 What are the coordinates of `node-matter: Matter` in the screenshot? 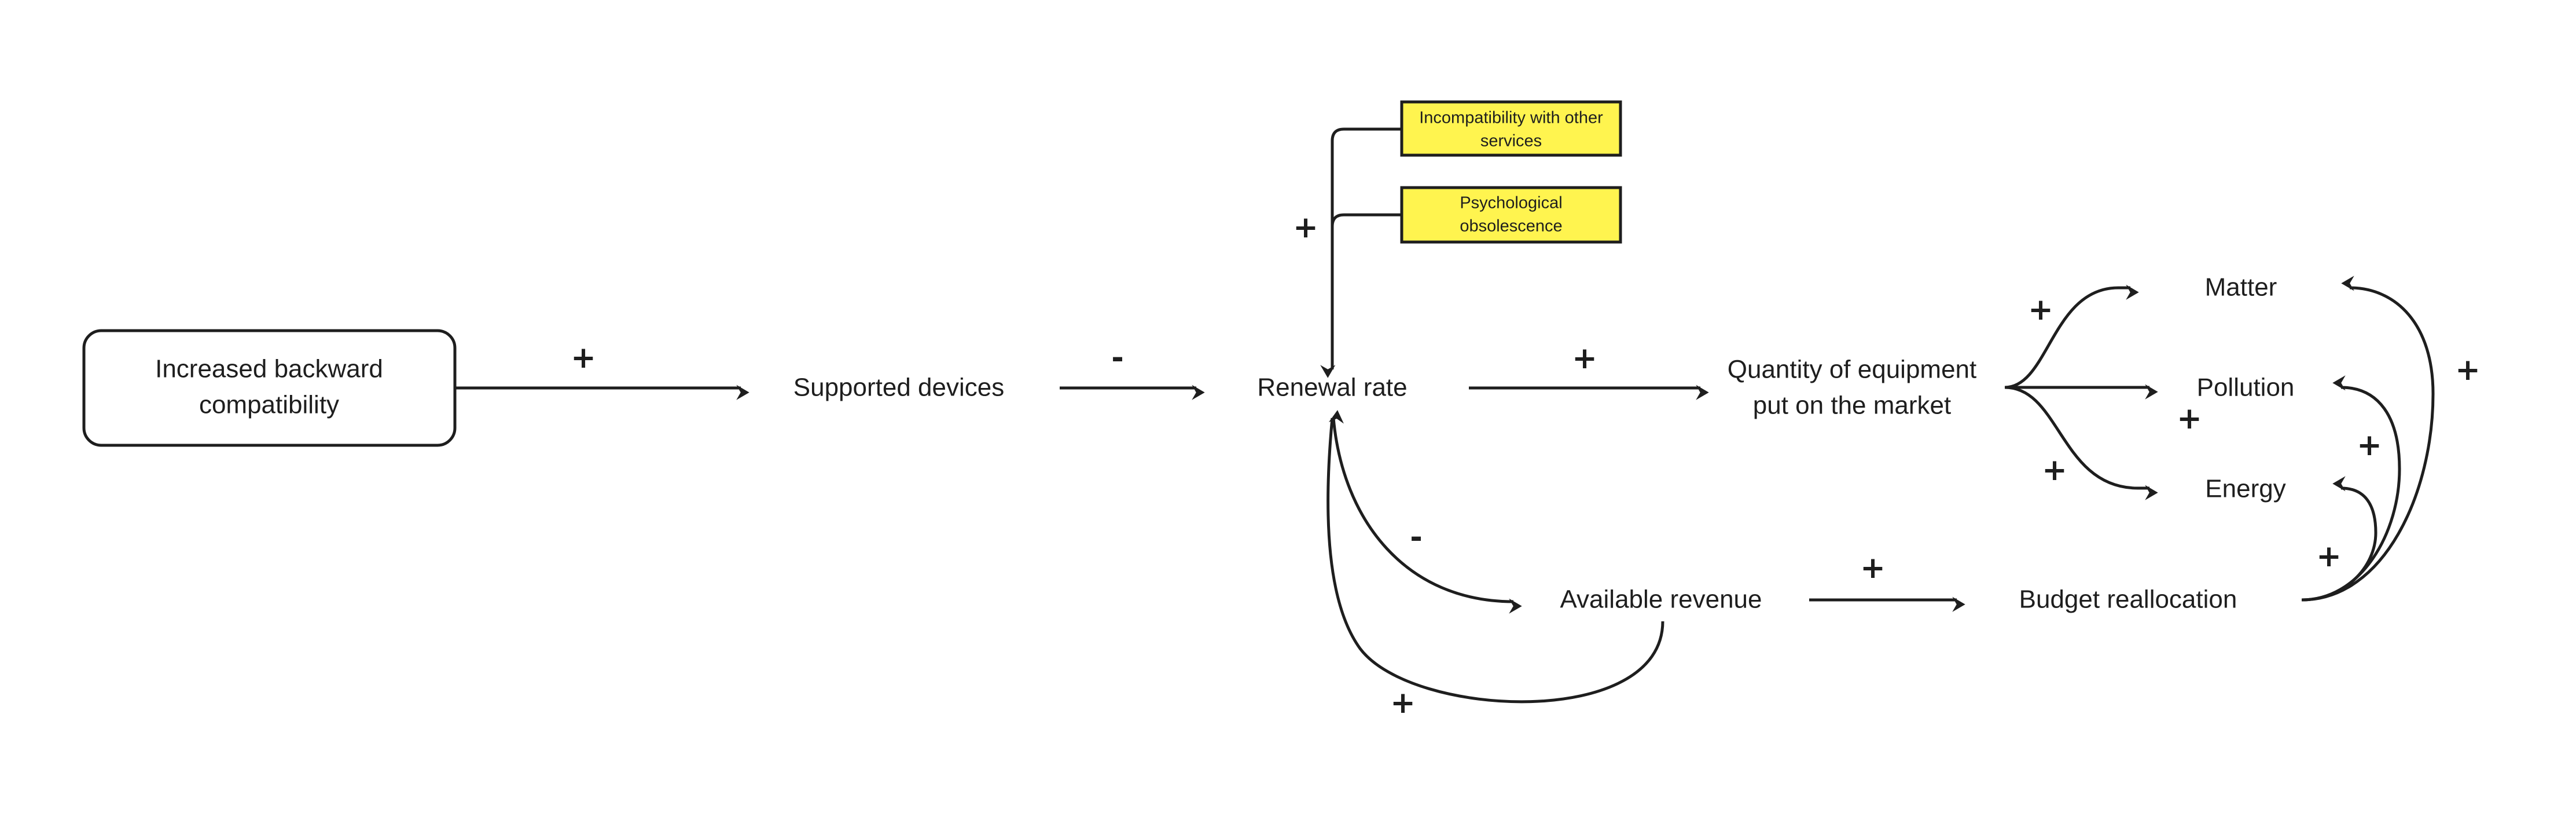 It's located at (2241, 288).